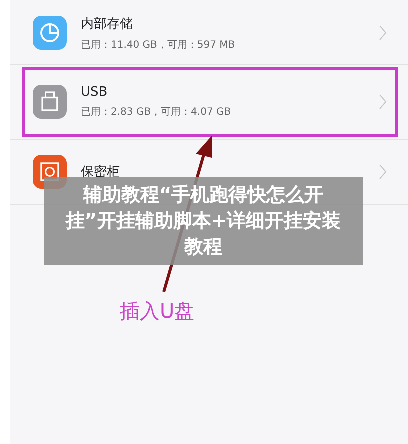 The height and width of the screenshot is (444, 408). I want to click on annotation-label: 插入U盘, so click(157, 311).